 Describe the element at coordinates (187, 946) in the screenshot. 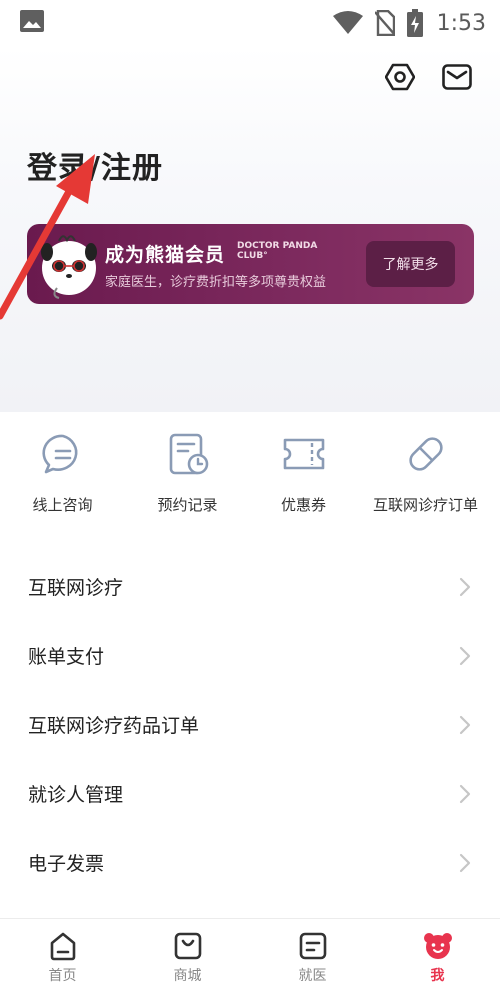

I see `shop-bag-icon` at that location.